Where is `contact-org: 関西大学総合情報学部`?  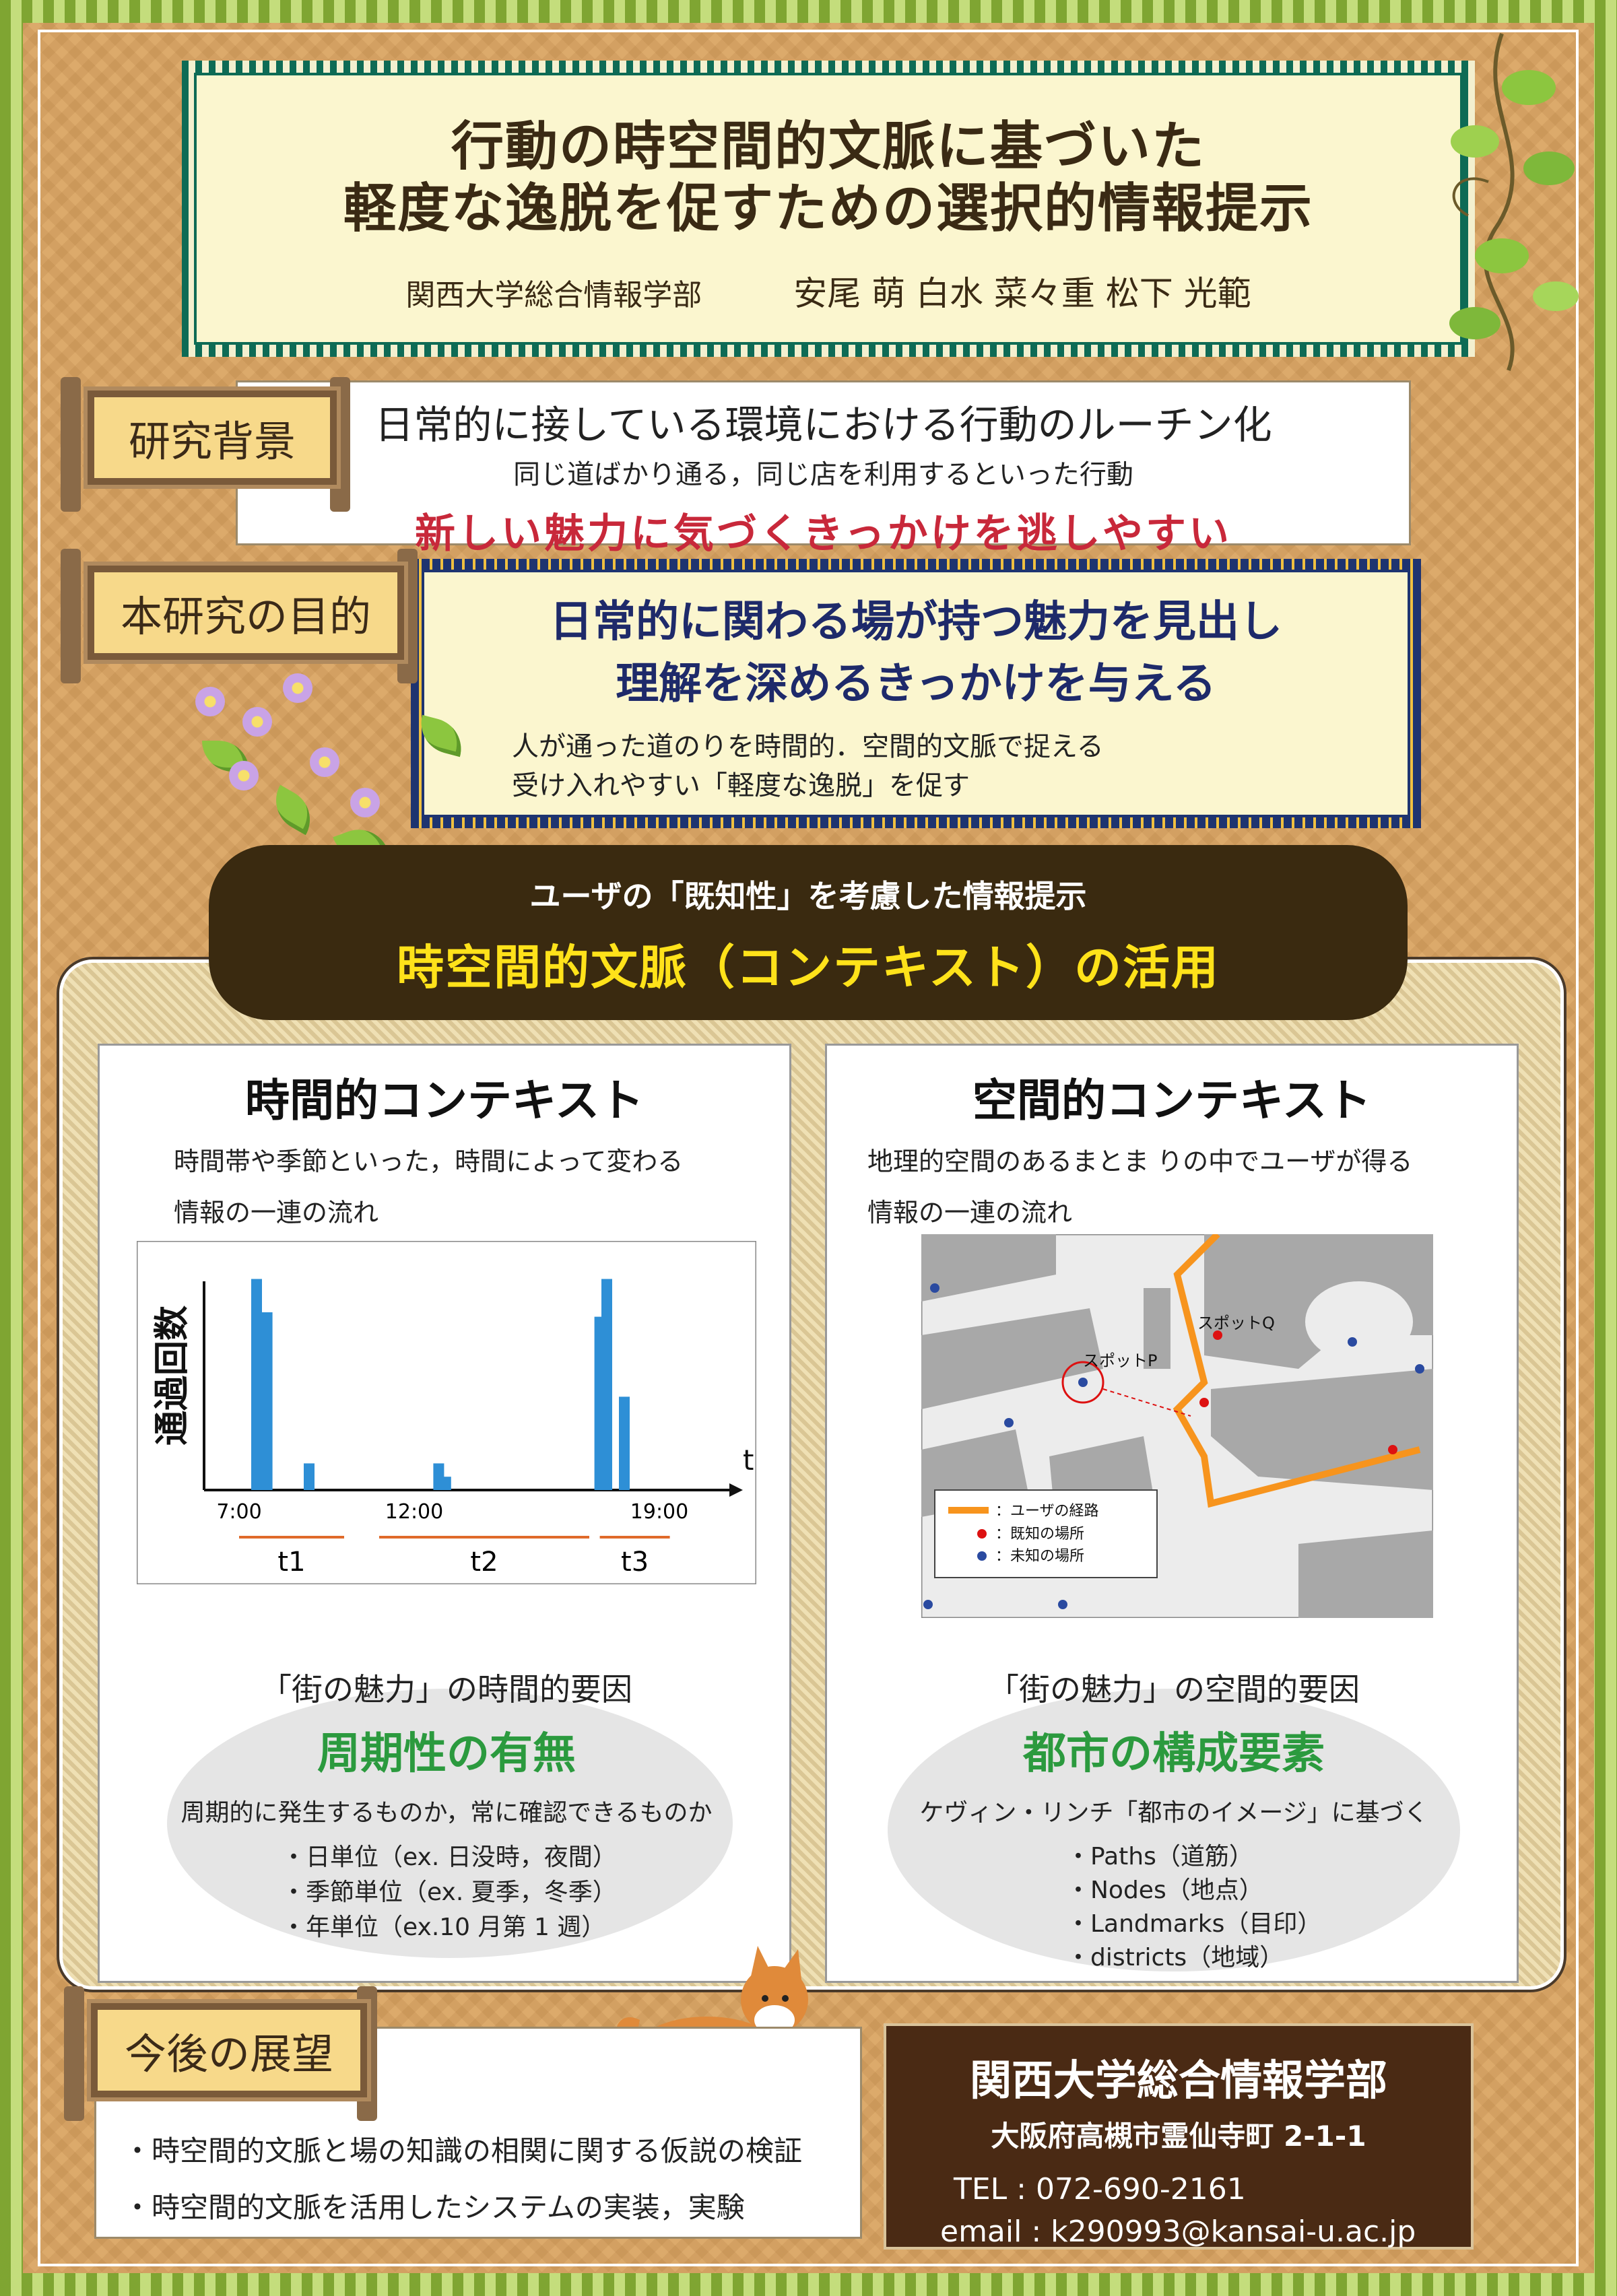
contact-org: 関西大学総合情報学部 is located at coordinates (1178, 2080).